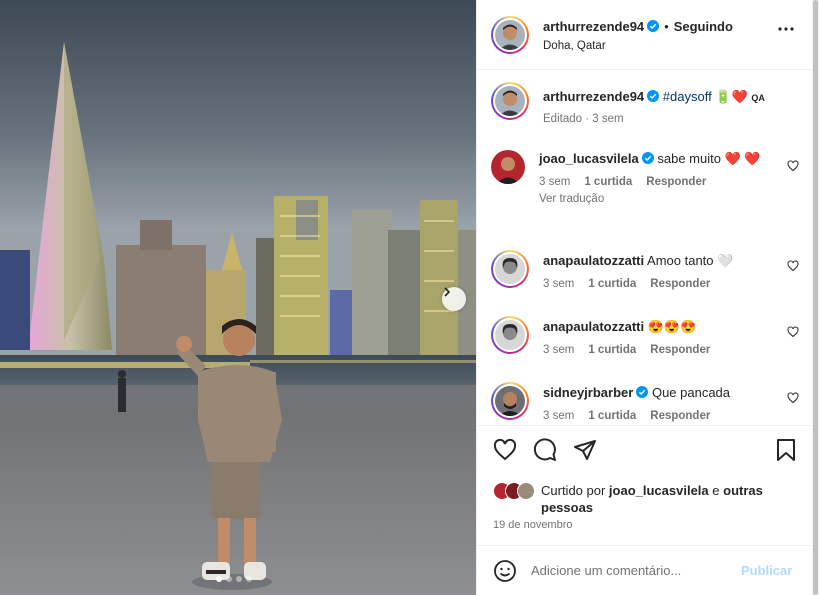 This screenshot has width=819, height=595. What do you see at coordinates (505, 571) in the screenshot?
I see `emoji-smiley-icon` at bounding box center [505, 571].